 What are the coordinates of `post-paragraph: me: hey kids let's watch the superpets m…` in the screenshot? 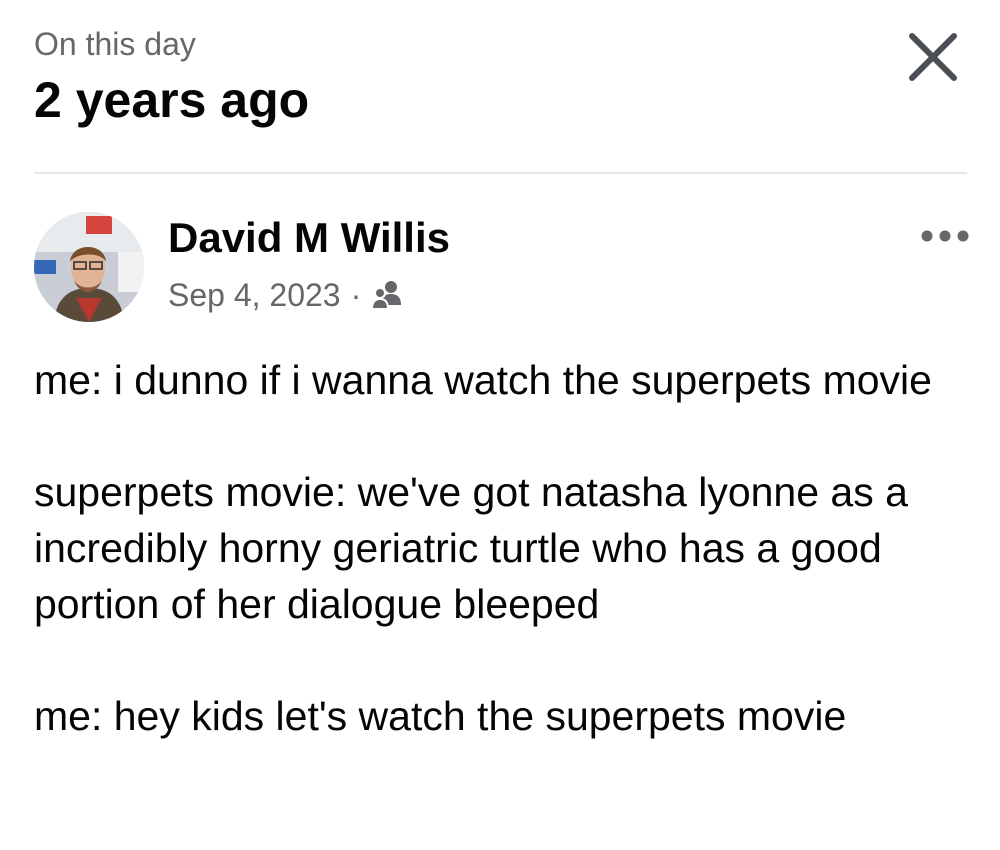 It's located at (440, 716).